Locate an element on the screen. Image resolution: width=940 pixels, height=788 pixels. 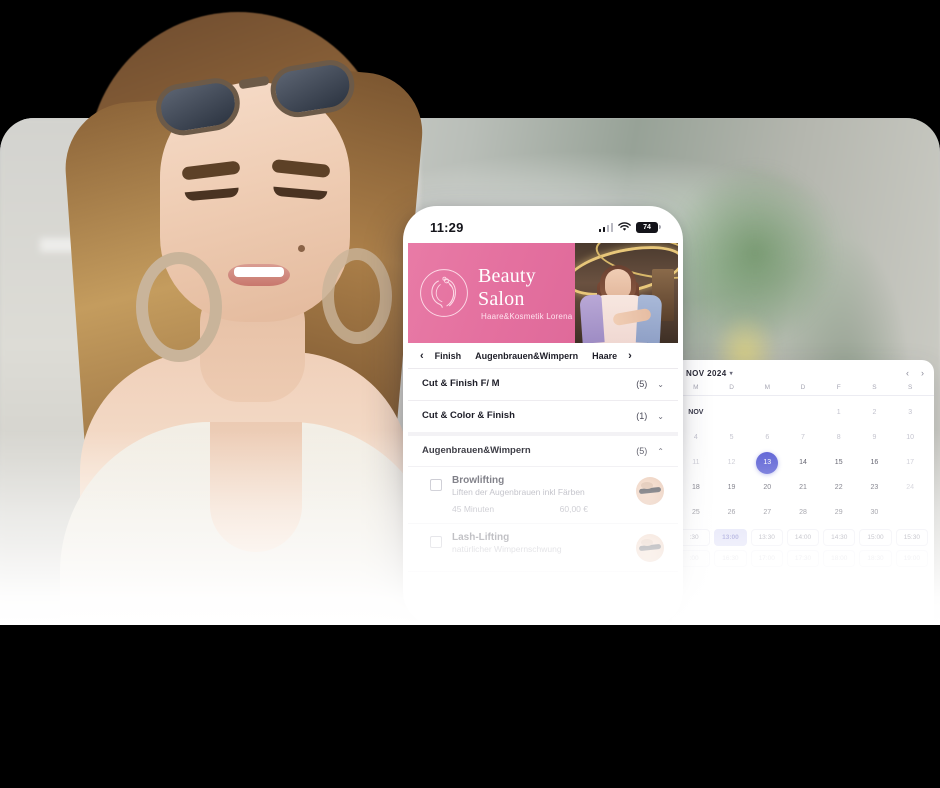
calendar-day-2: 2 is located at coordinates (875, 412).